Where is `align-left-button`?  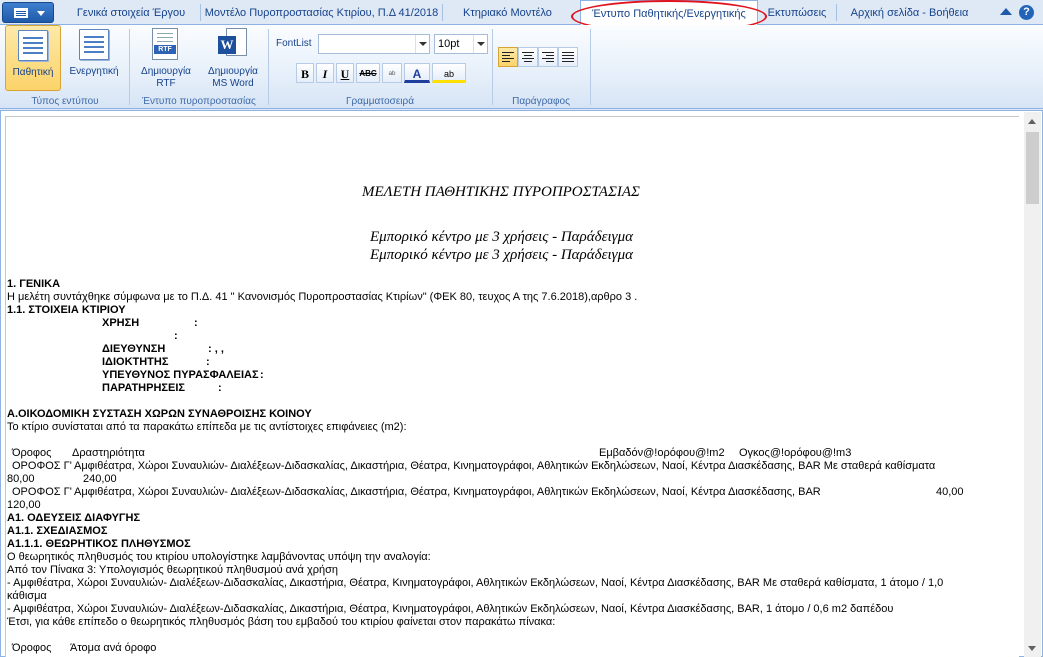
align-left-button is located at coordinates (508, 57).